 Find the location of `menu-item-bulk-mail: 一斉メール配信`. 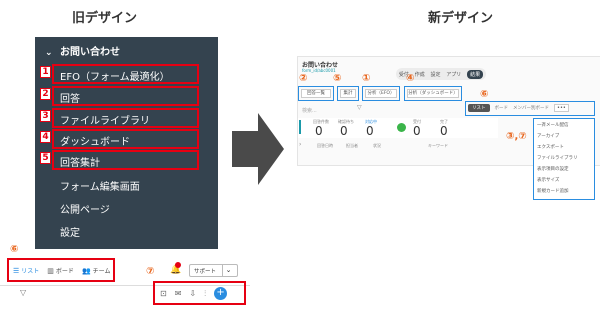

menu-item-bulk-mail: 一斉メール配信 is located at coordinates (553, 125).